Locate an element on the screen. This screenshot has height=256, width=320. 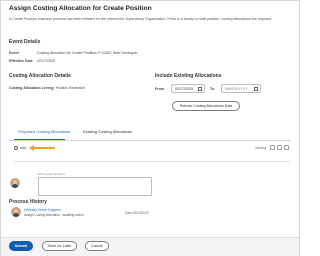
active-tab-indicator is located at coordinates (39, 140).